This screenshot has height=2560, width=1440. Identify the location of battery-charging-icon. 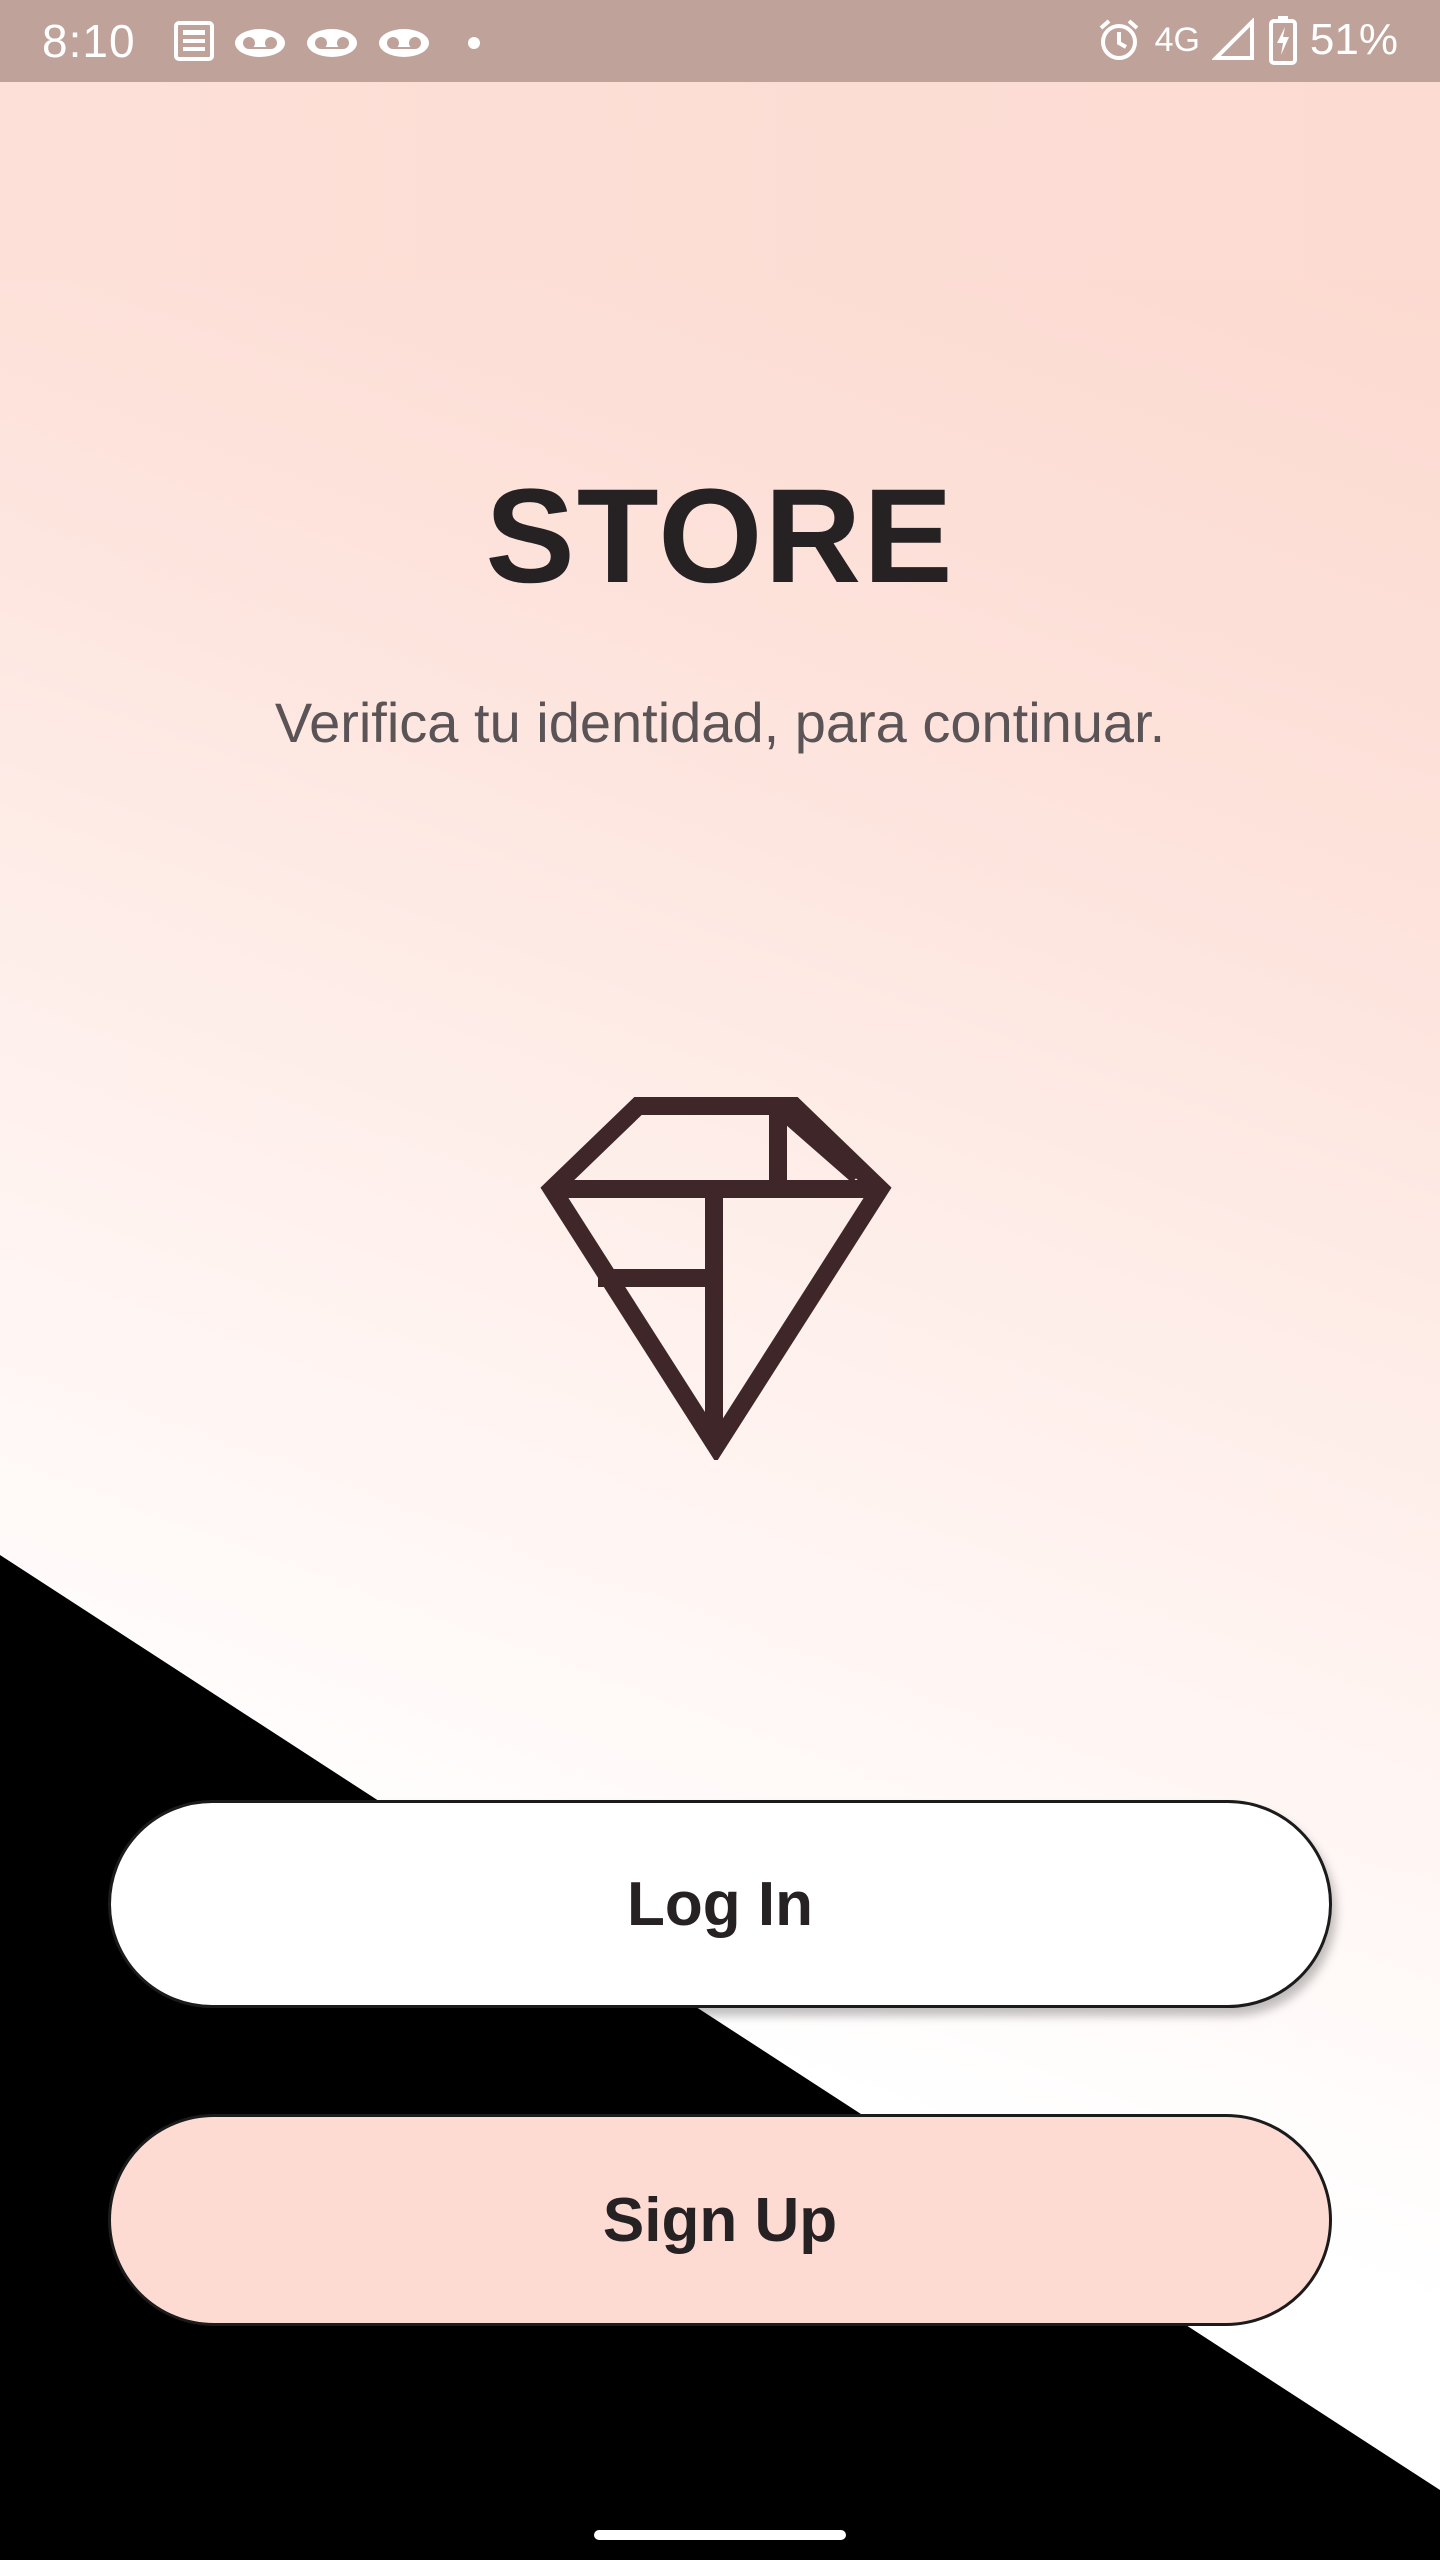
(1282, 40).